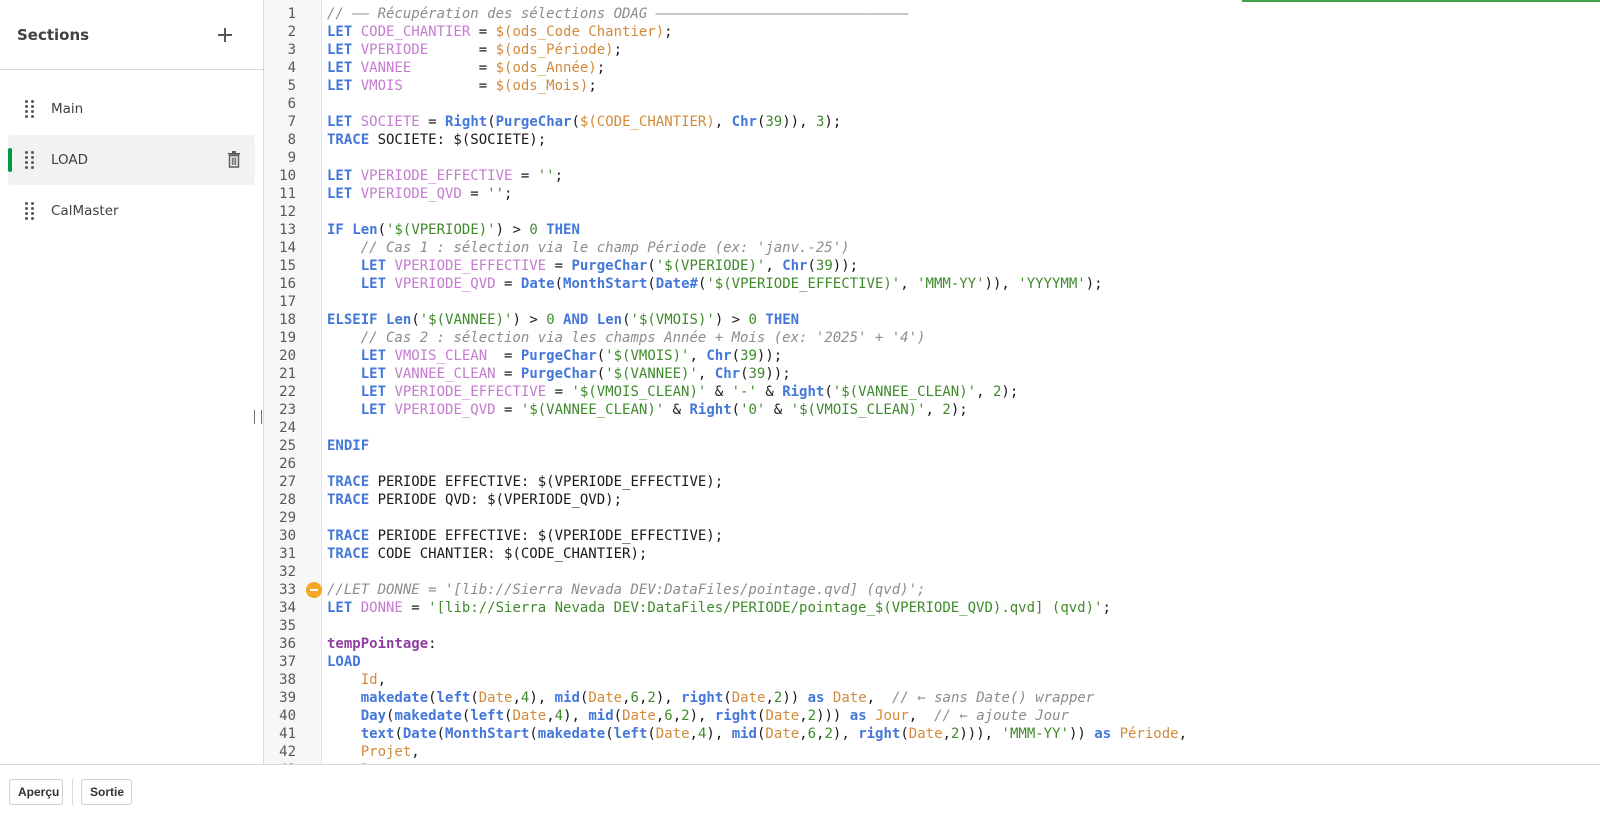 This screenshot has width=1600, height=816. I want to click on code-token: $(ods_Mois), so click(542, 86).